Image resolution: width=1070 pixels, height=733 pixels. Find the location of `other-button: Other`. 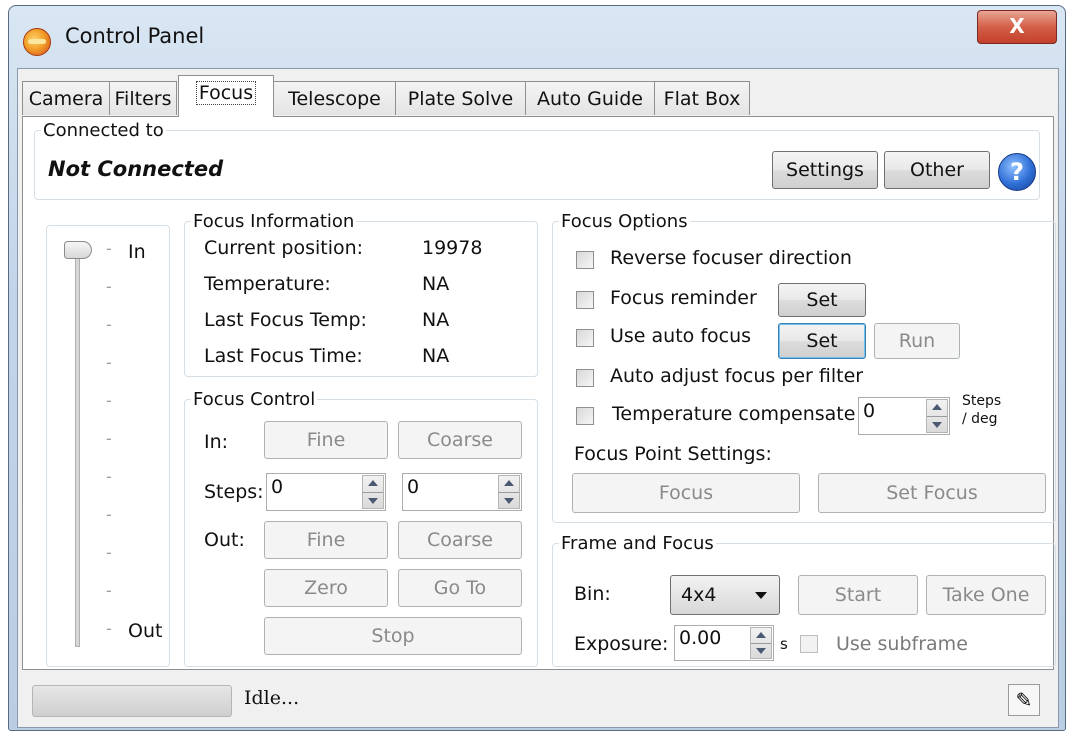

other-button: Other is located at coordinates (937, 170).